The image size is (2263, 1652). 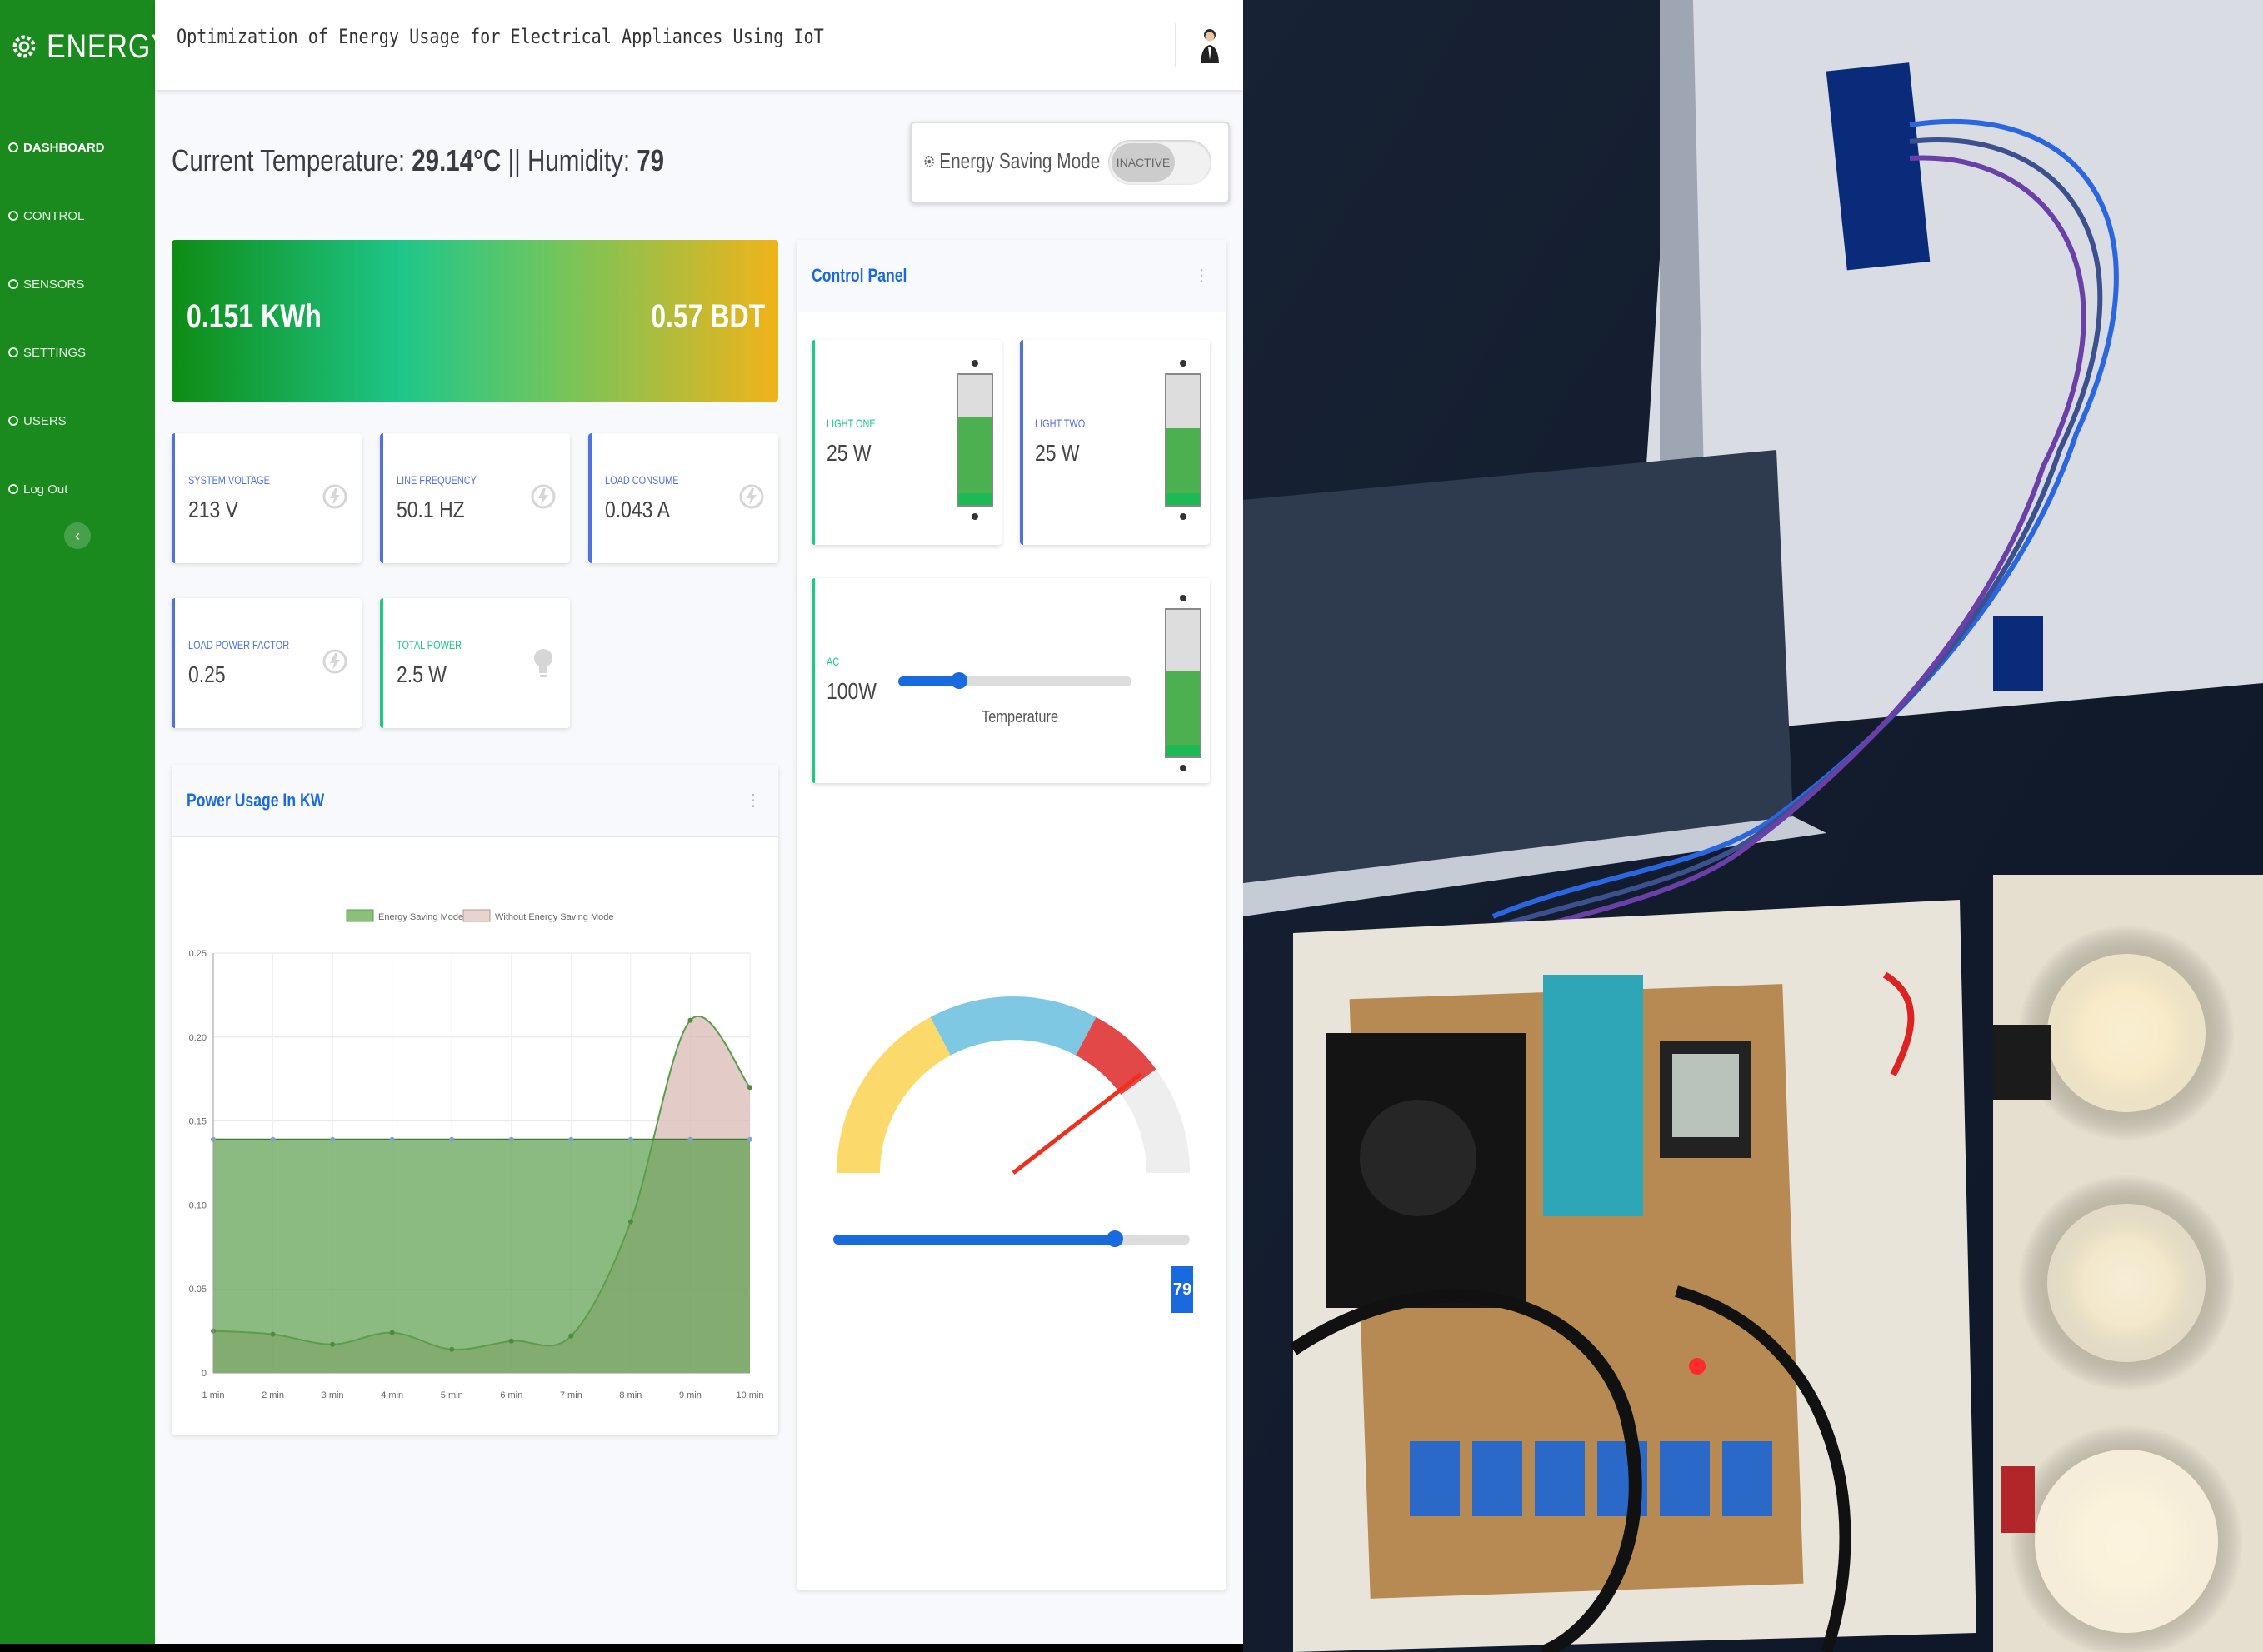 What do you see at coordinates (13, 352) in the screenshot?
I see `wrench-icon` at bounding box center [13, 352].